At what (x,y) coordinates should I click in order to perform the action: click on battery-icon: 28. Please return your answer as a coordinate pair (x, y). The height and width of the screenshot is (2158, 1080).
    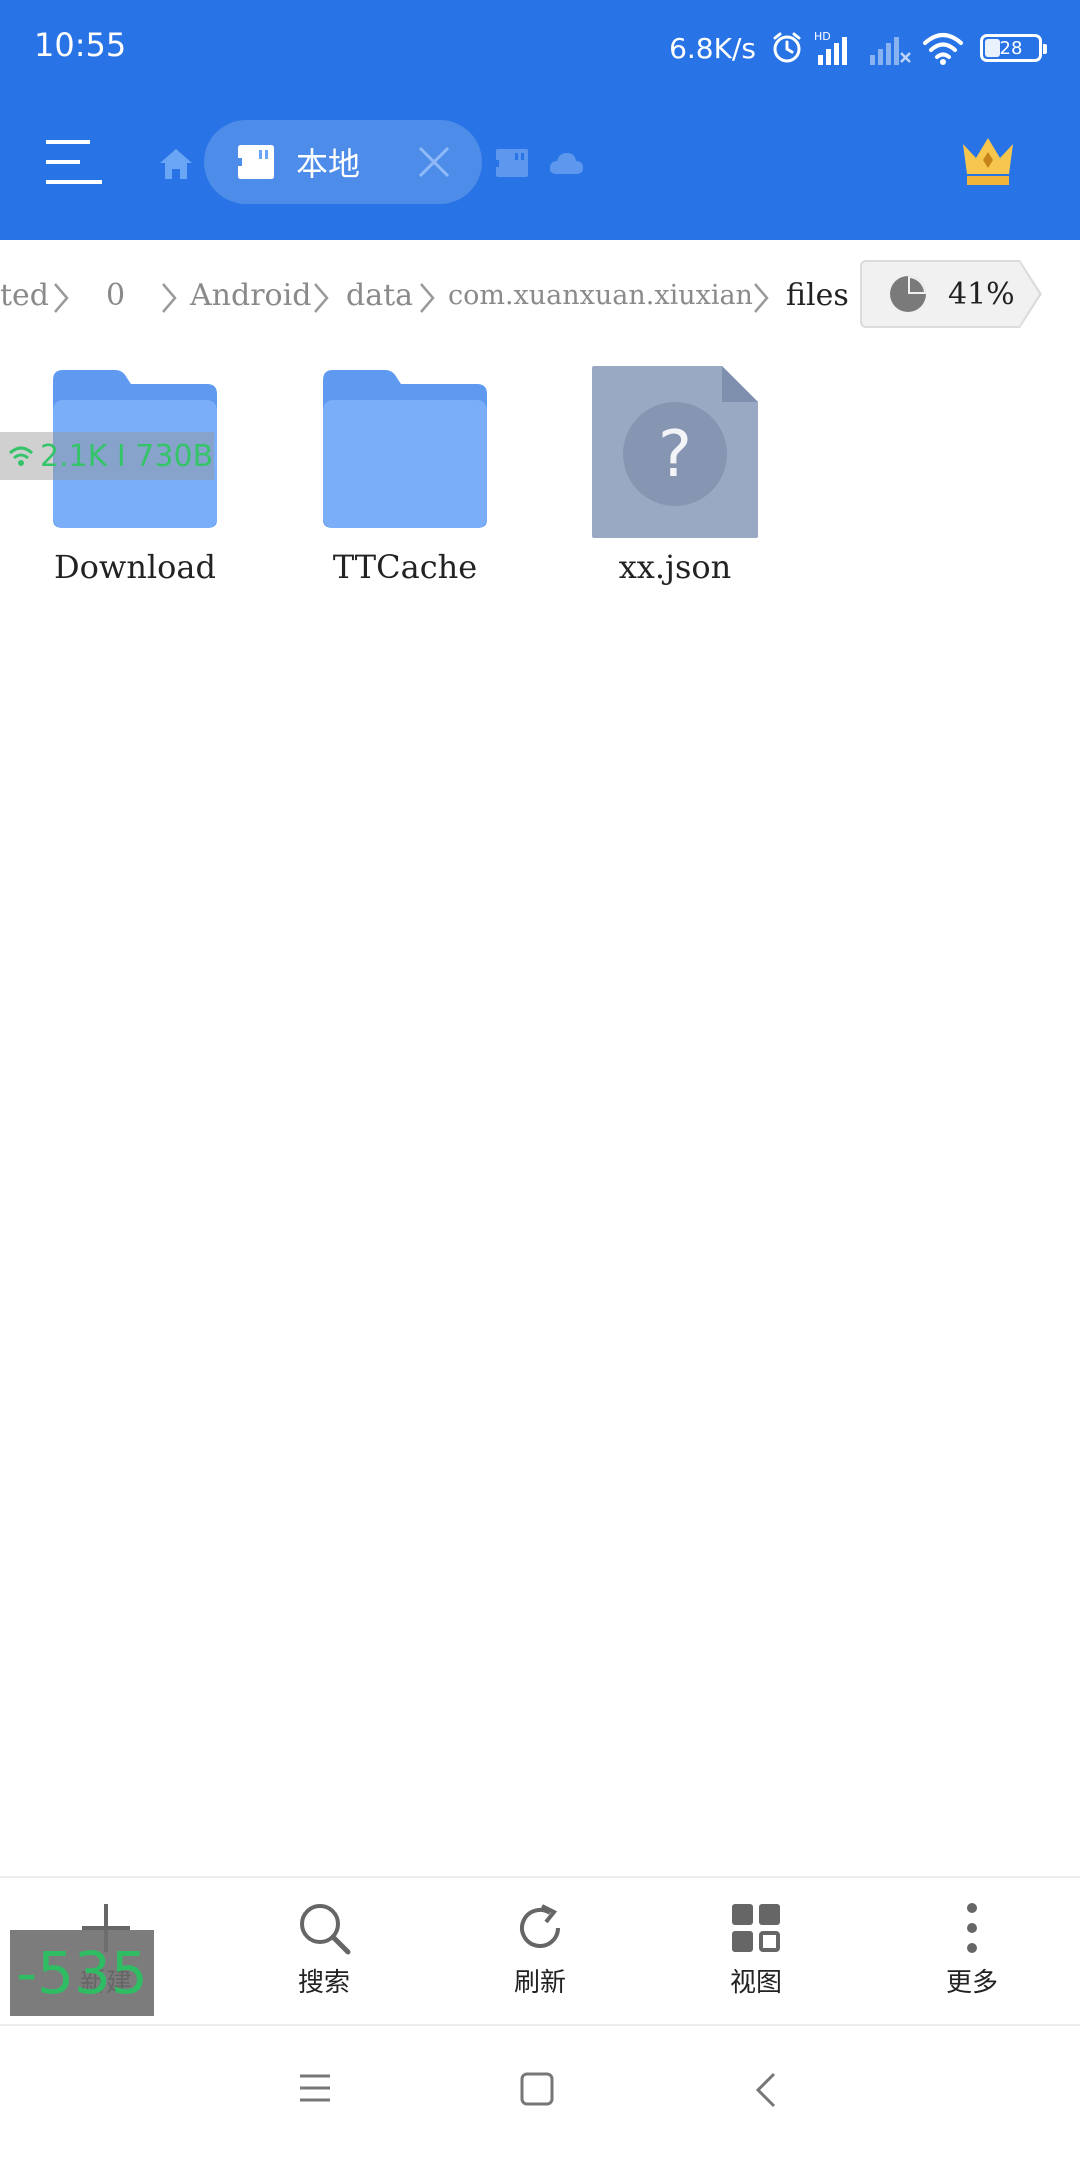
    Looking at the image, I should click on (1013, 48).